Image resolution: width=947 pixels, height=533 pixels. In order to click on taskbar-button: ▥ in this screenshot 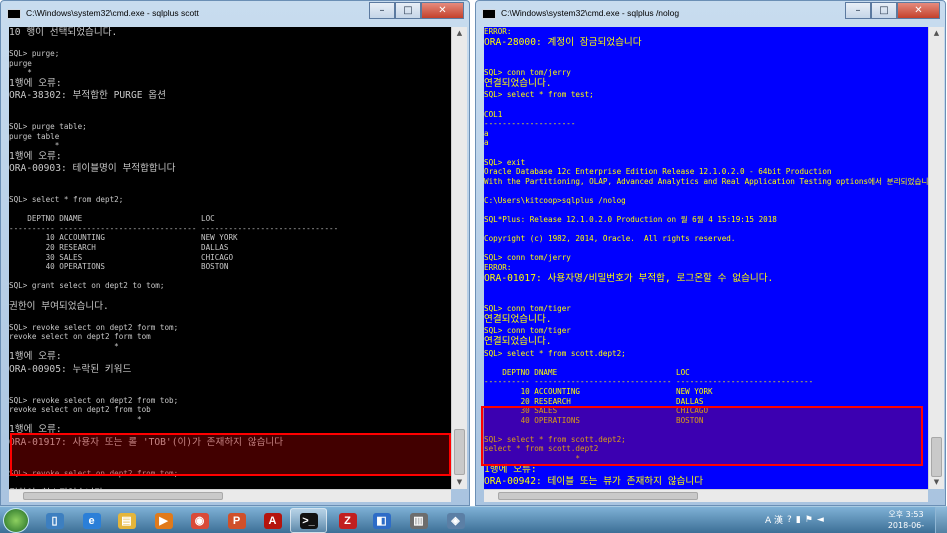, I will do `click(418, 520)`.